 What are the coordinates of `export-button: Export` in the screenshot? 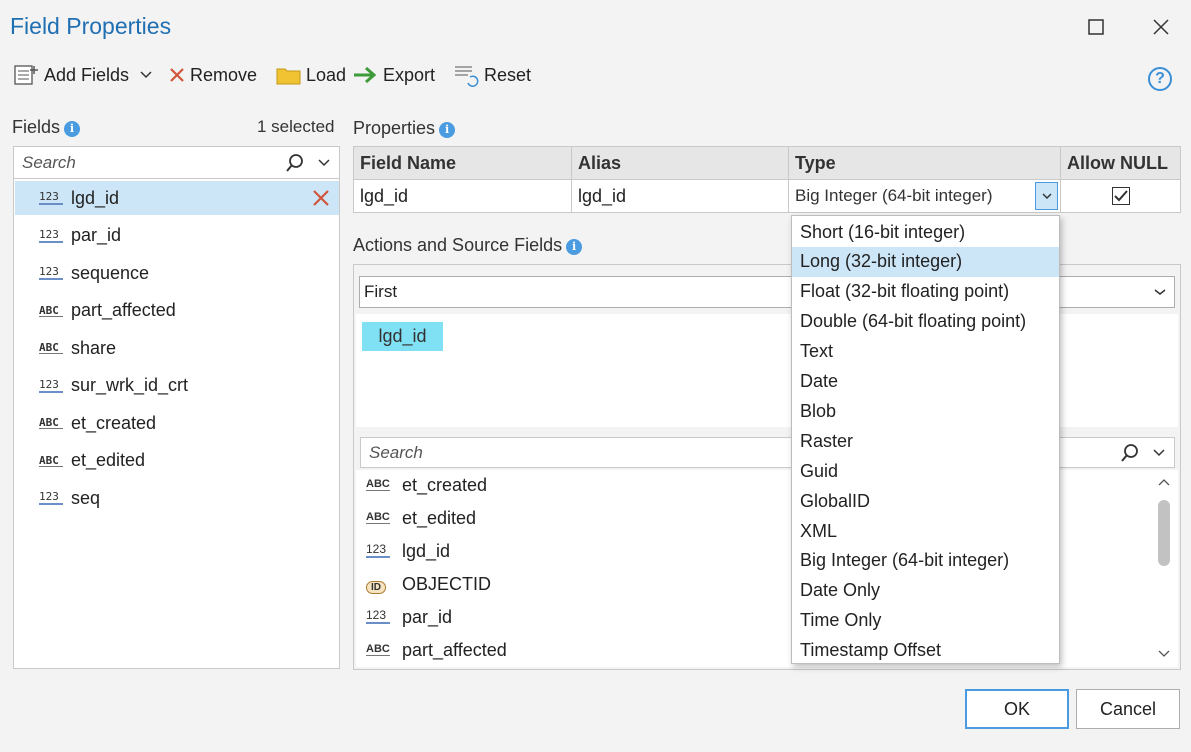 It's located at (394, 75).